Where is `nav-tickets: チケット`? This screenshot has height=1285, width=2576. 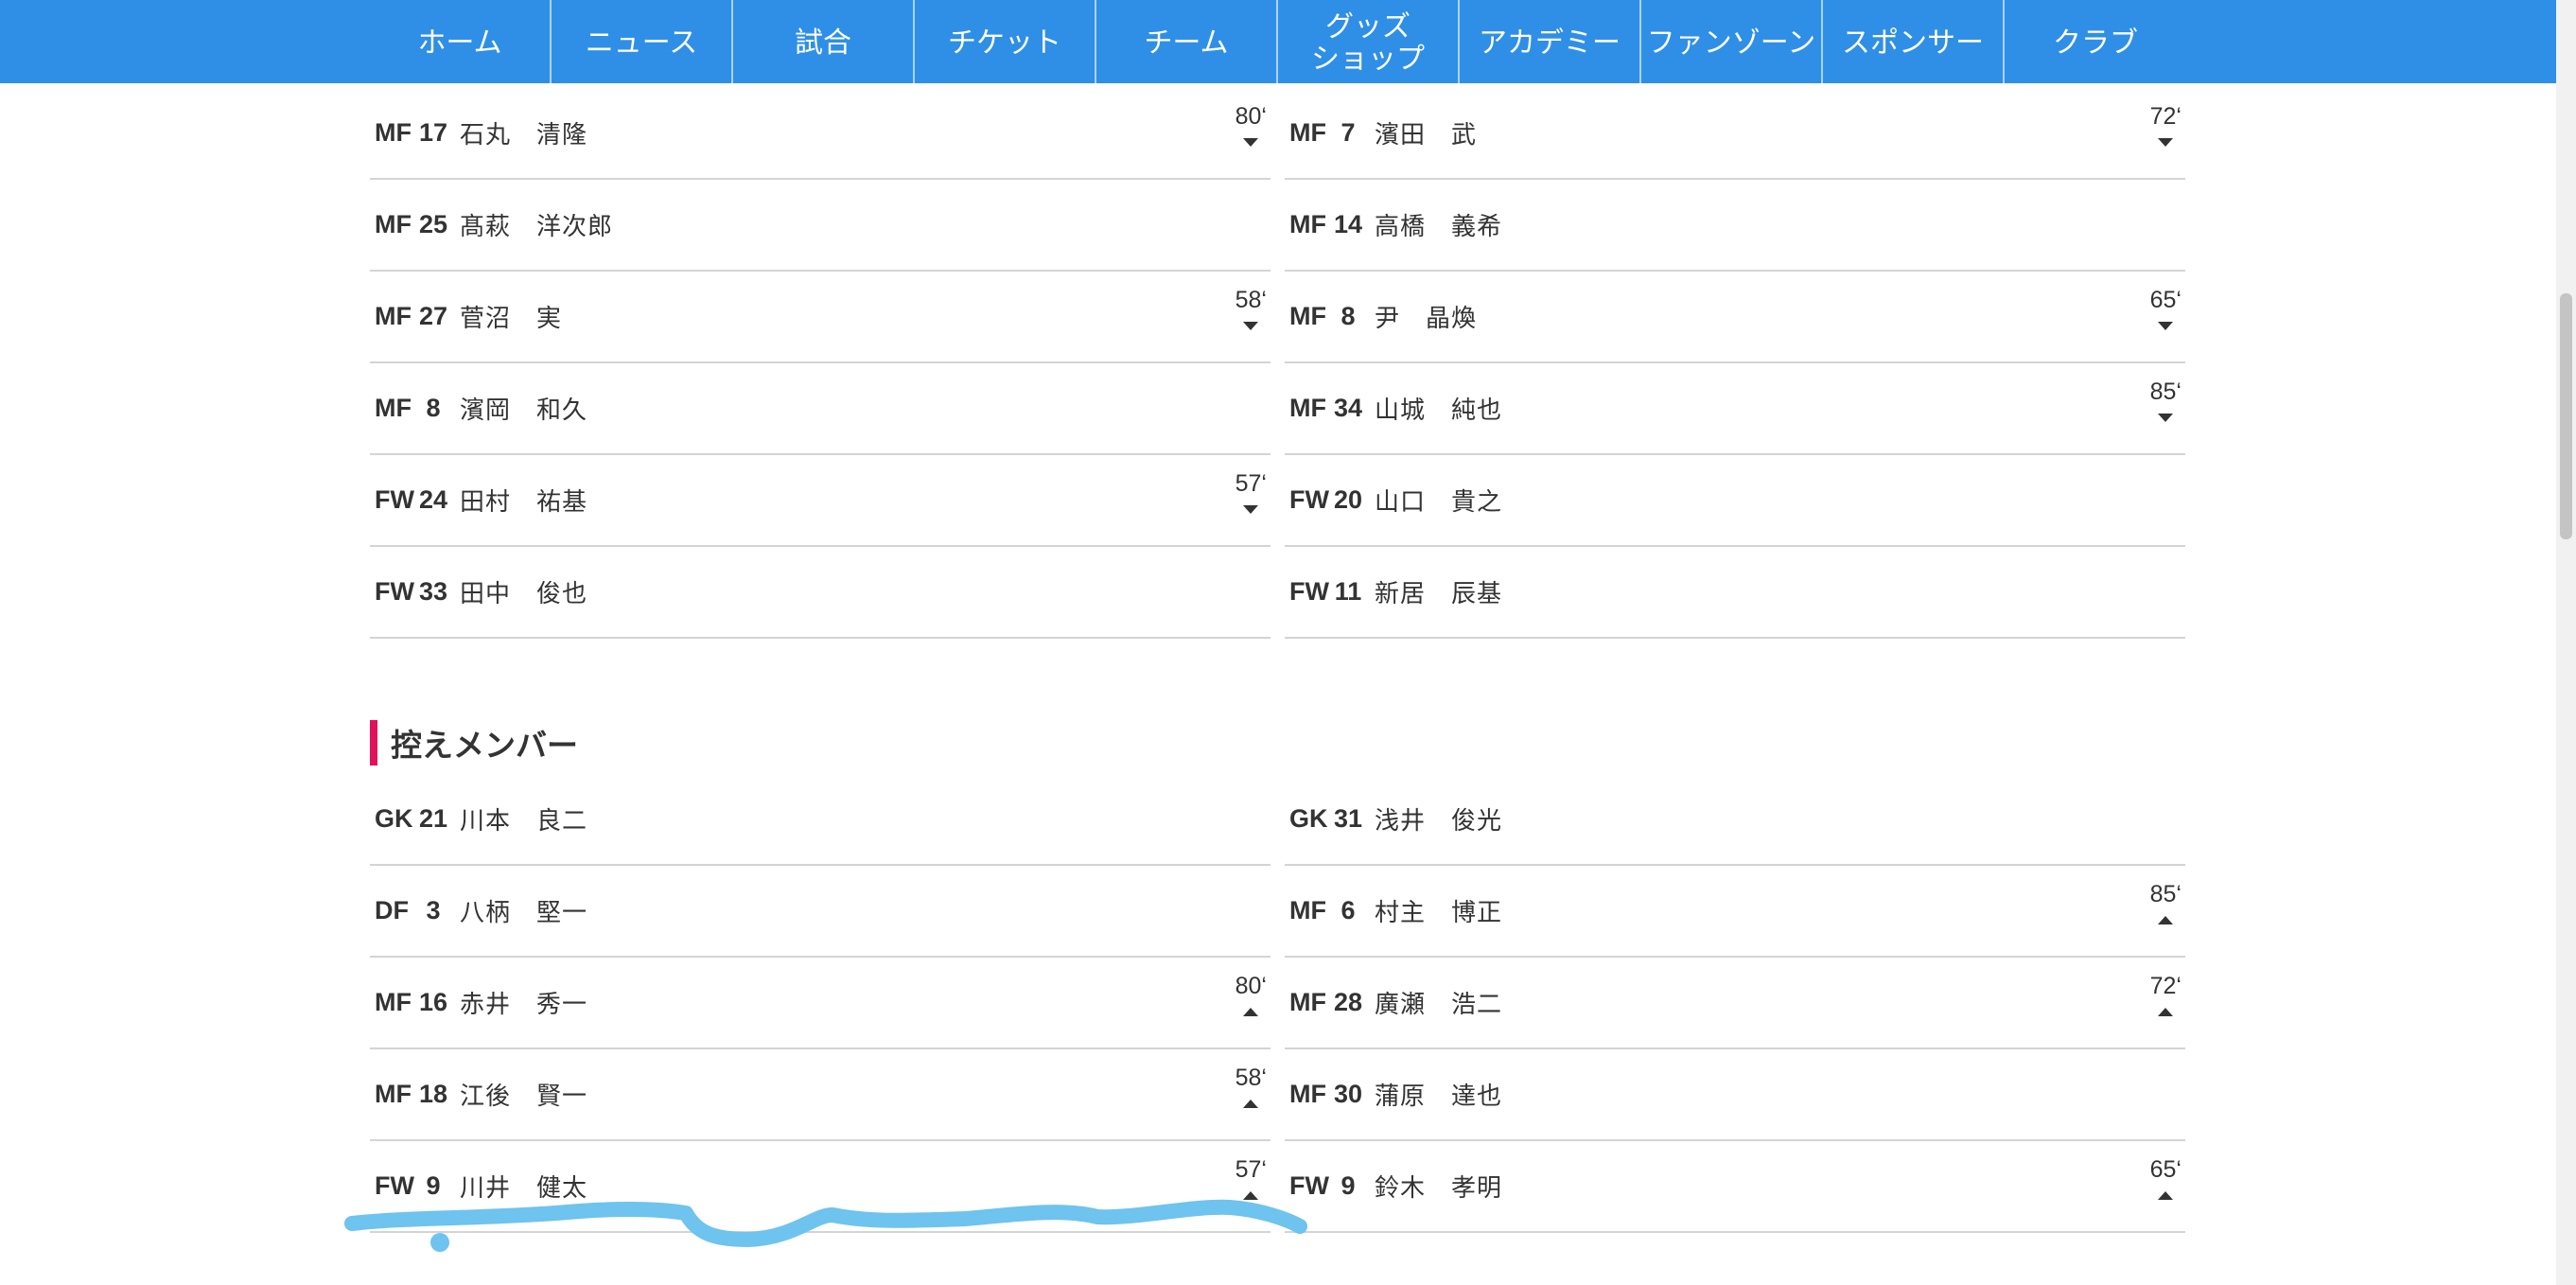 nav-tickets: チケット is located at coordinates (1005, 41).